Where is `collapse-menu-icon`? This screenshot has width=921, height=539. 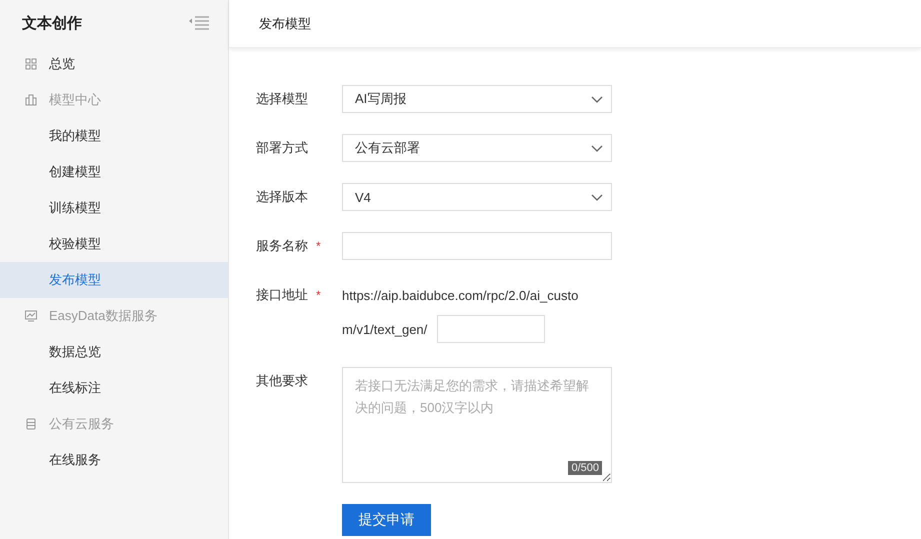
collapse-menu-icon is located at coordinates (199, 23).